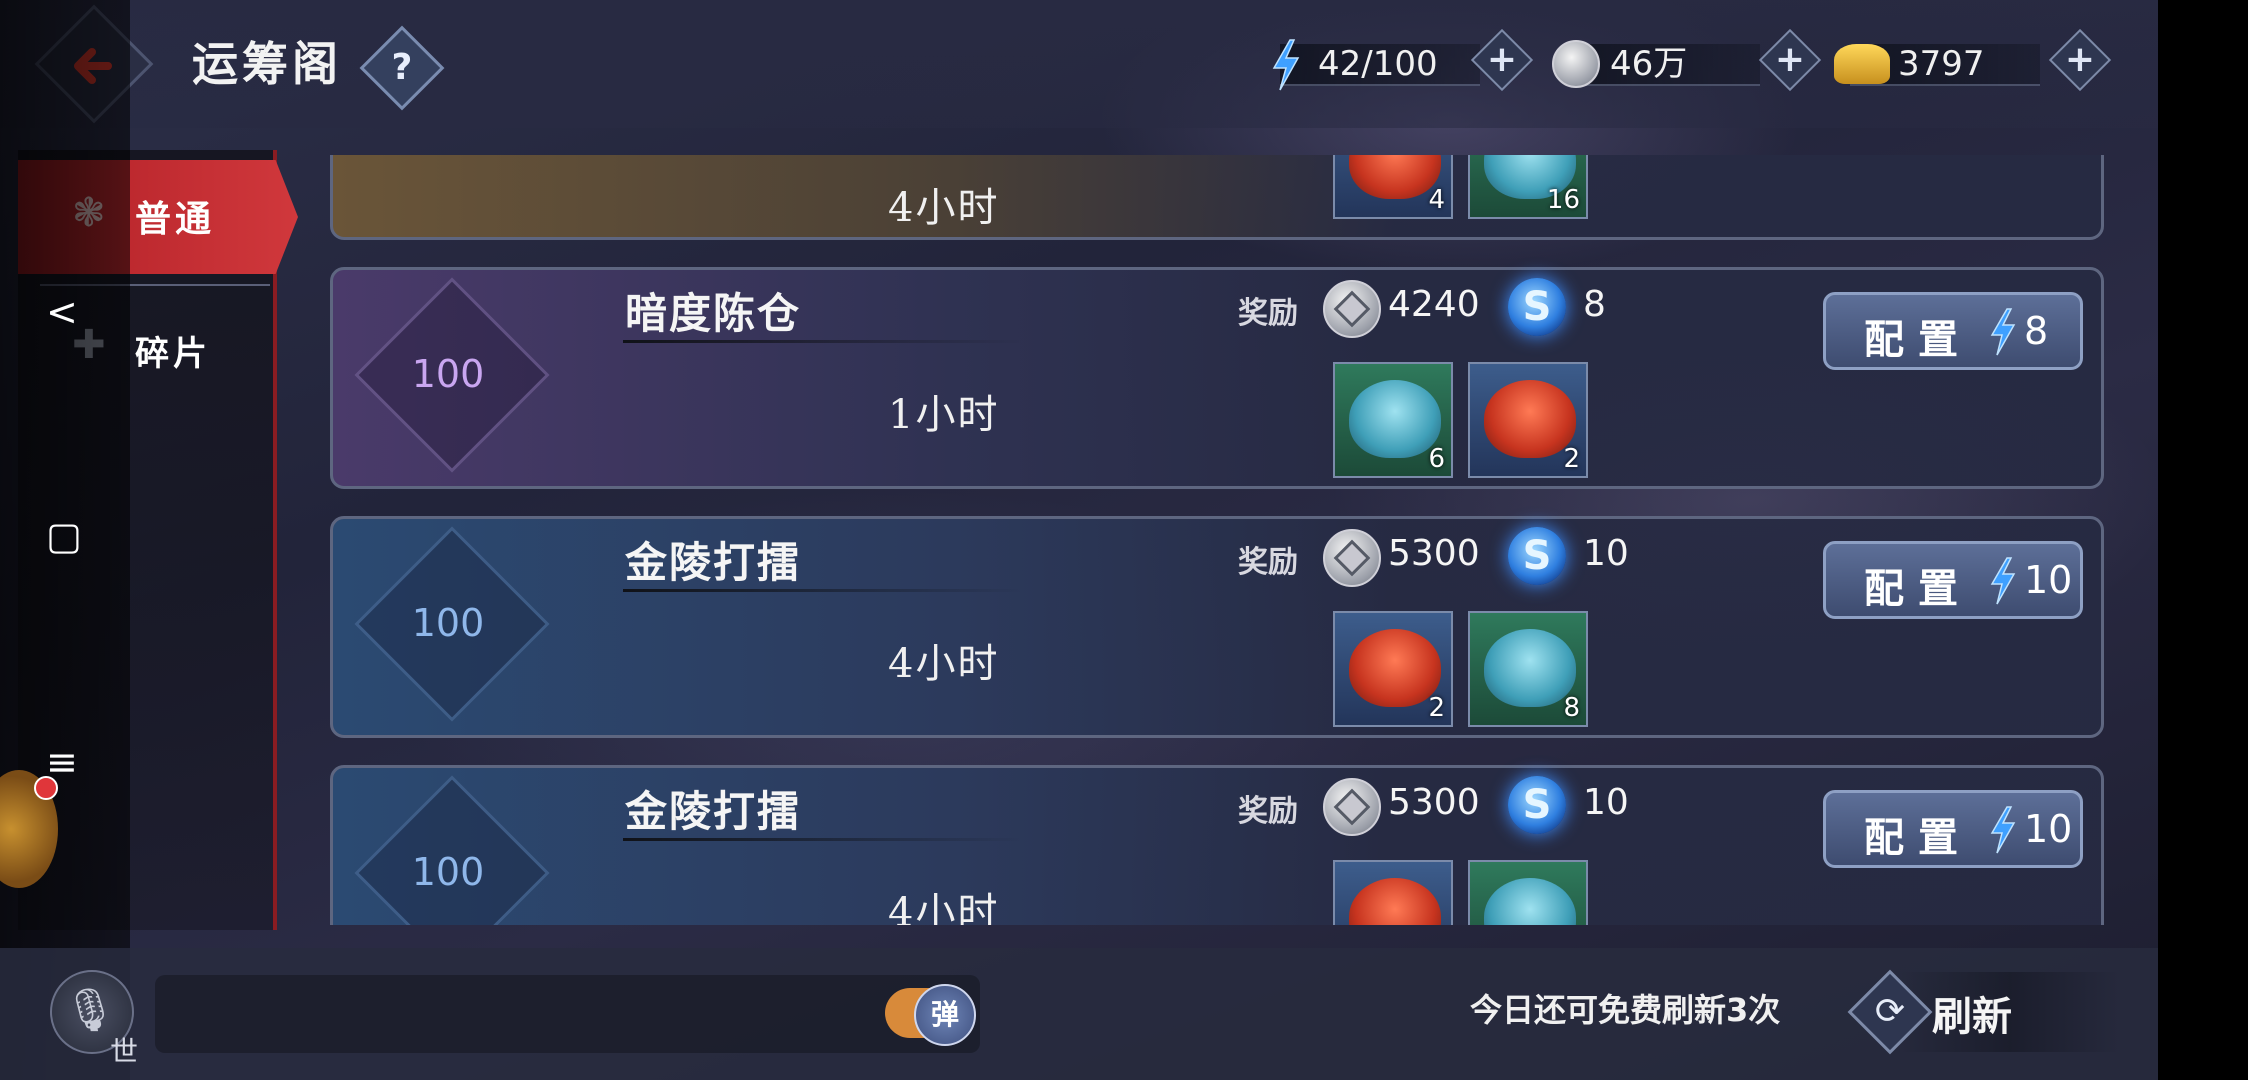 This screenshot has height=1080, width=2248. I want to click on screen-edge, so click(2203, 540).